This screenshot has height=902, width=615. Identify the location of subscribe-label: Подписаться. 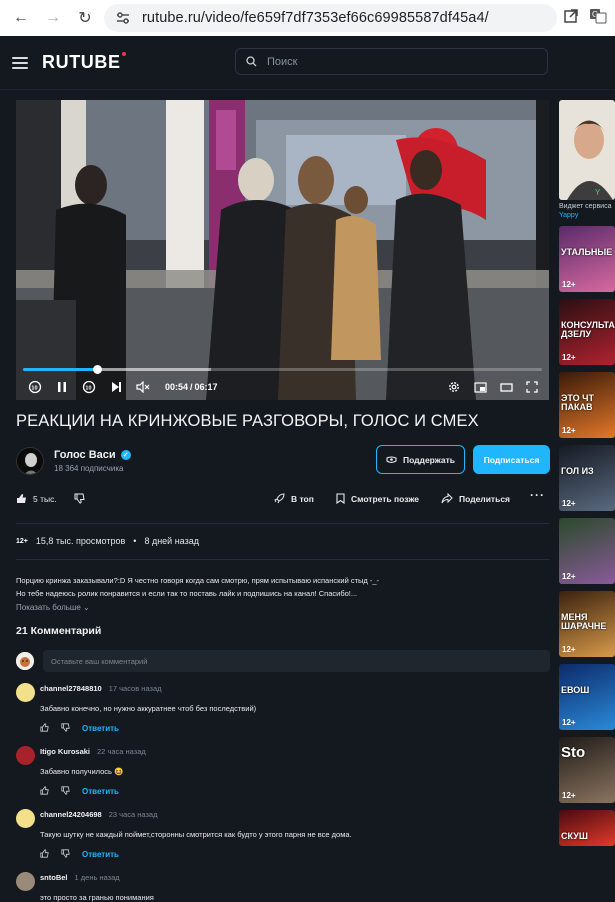
(511, 459).